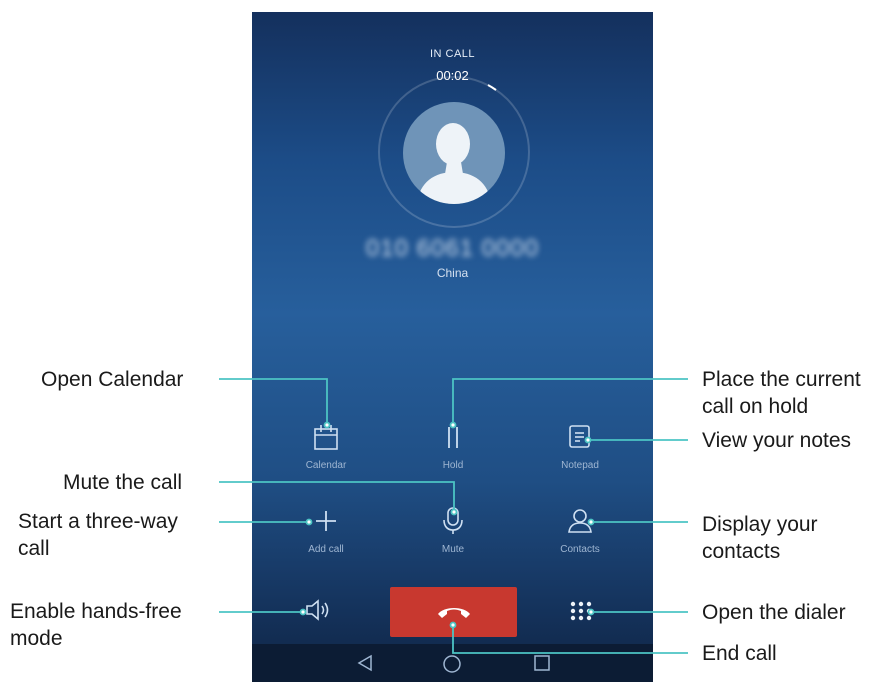  Describe the element at coordinates (98, 535) in the screenshot. I see `callout-three-way: Start a three-way call` at that location.